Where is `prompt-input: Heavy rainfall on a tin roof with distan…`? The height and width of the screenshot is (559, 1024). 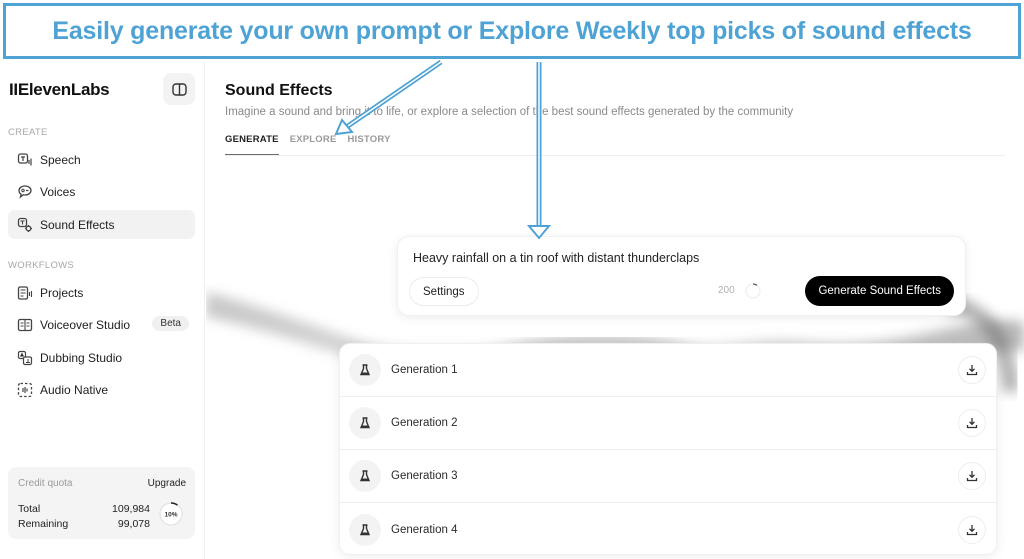 prompt-input: Heavy rainfall on a tin roof with distan… is located at coordinates (556, 258).